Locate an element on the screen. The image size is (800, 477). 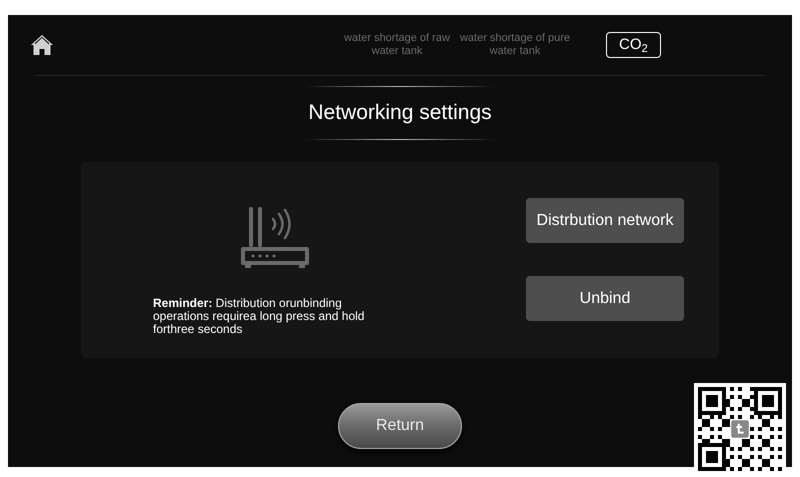
reminder-text: Reminder: Distribution orunbinding operations requirea long press and hold forthree seconds is located at coordinates (259, 316).